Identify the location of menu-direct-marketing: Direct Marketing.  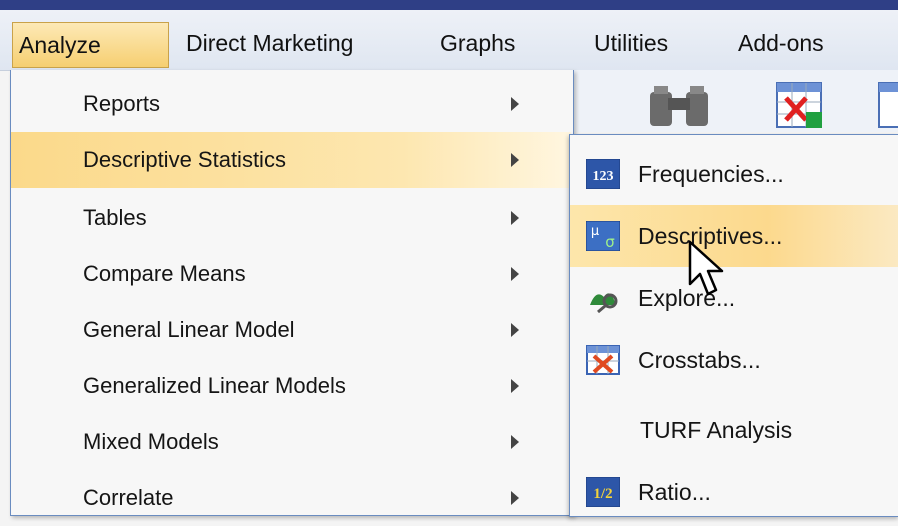
(269, 43).